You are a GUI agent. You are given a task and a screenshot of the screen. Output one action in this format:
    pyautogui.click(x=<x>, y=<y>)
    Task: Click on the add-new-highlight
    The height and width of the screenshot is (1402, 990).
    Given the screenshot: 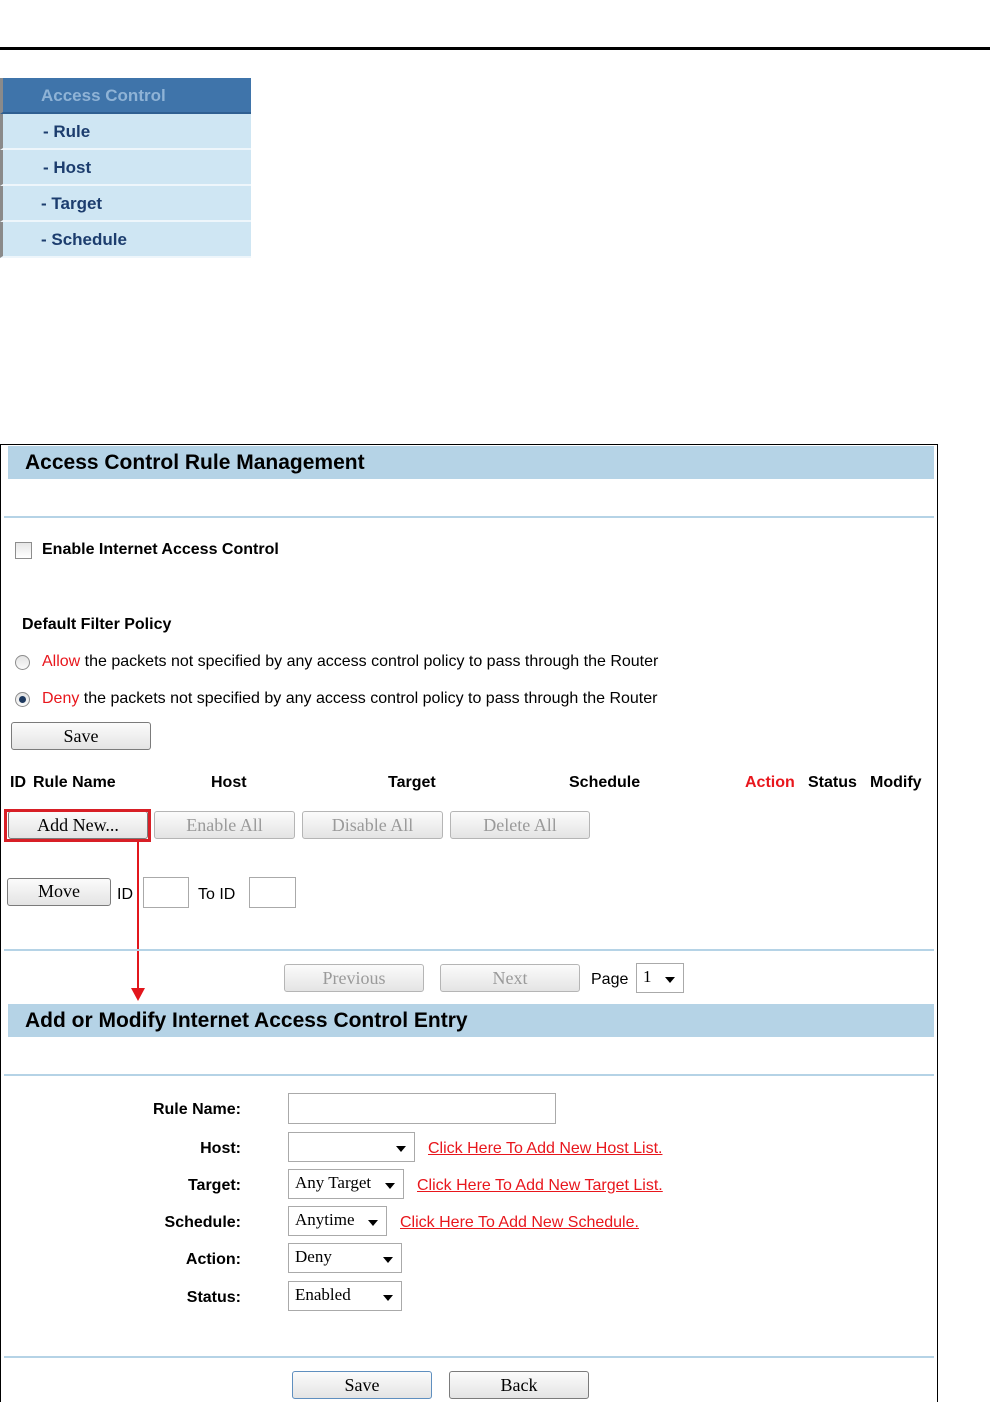 What is the action you would take?
    pyautogui.click(x=77, y=825)
    